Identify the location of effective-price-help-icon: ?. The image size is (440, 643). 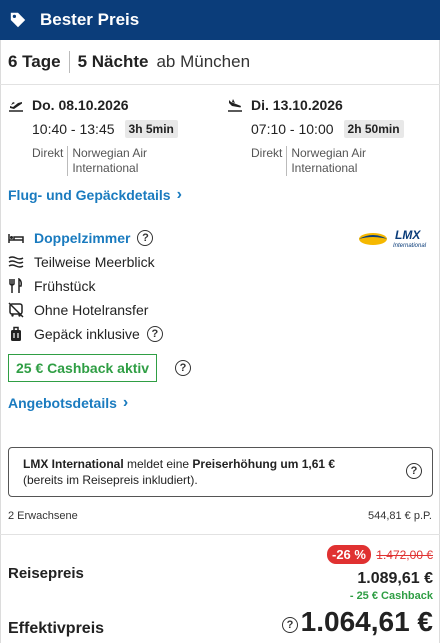
(290, 625).